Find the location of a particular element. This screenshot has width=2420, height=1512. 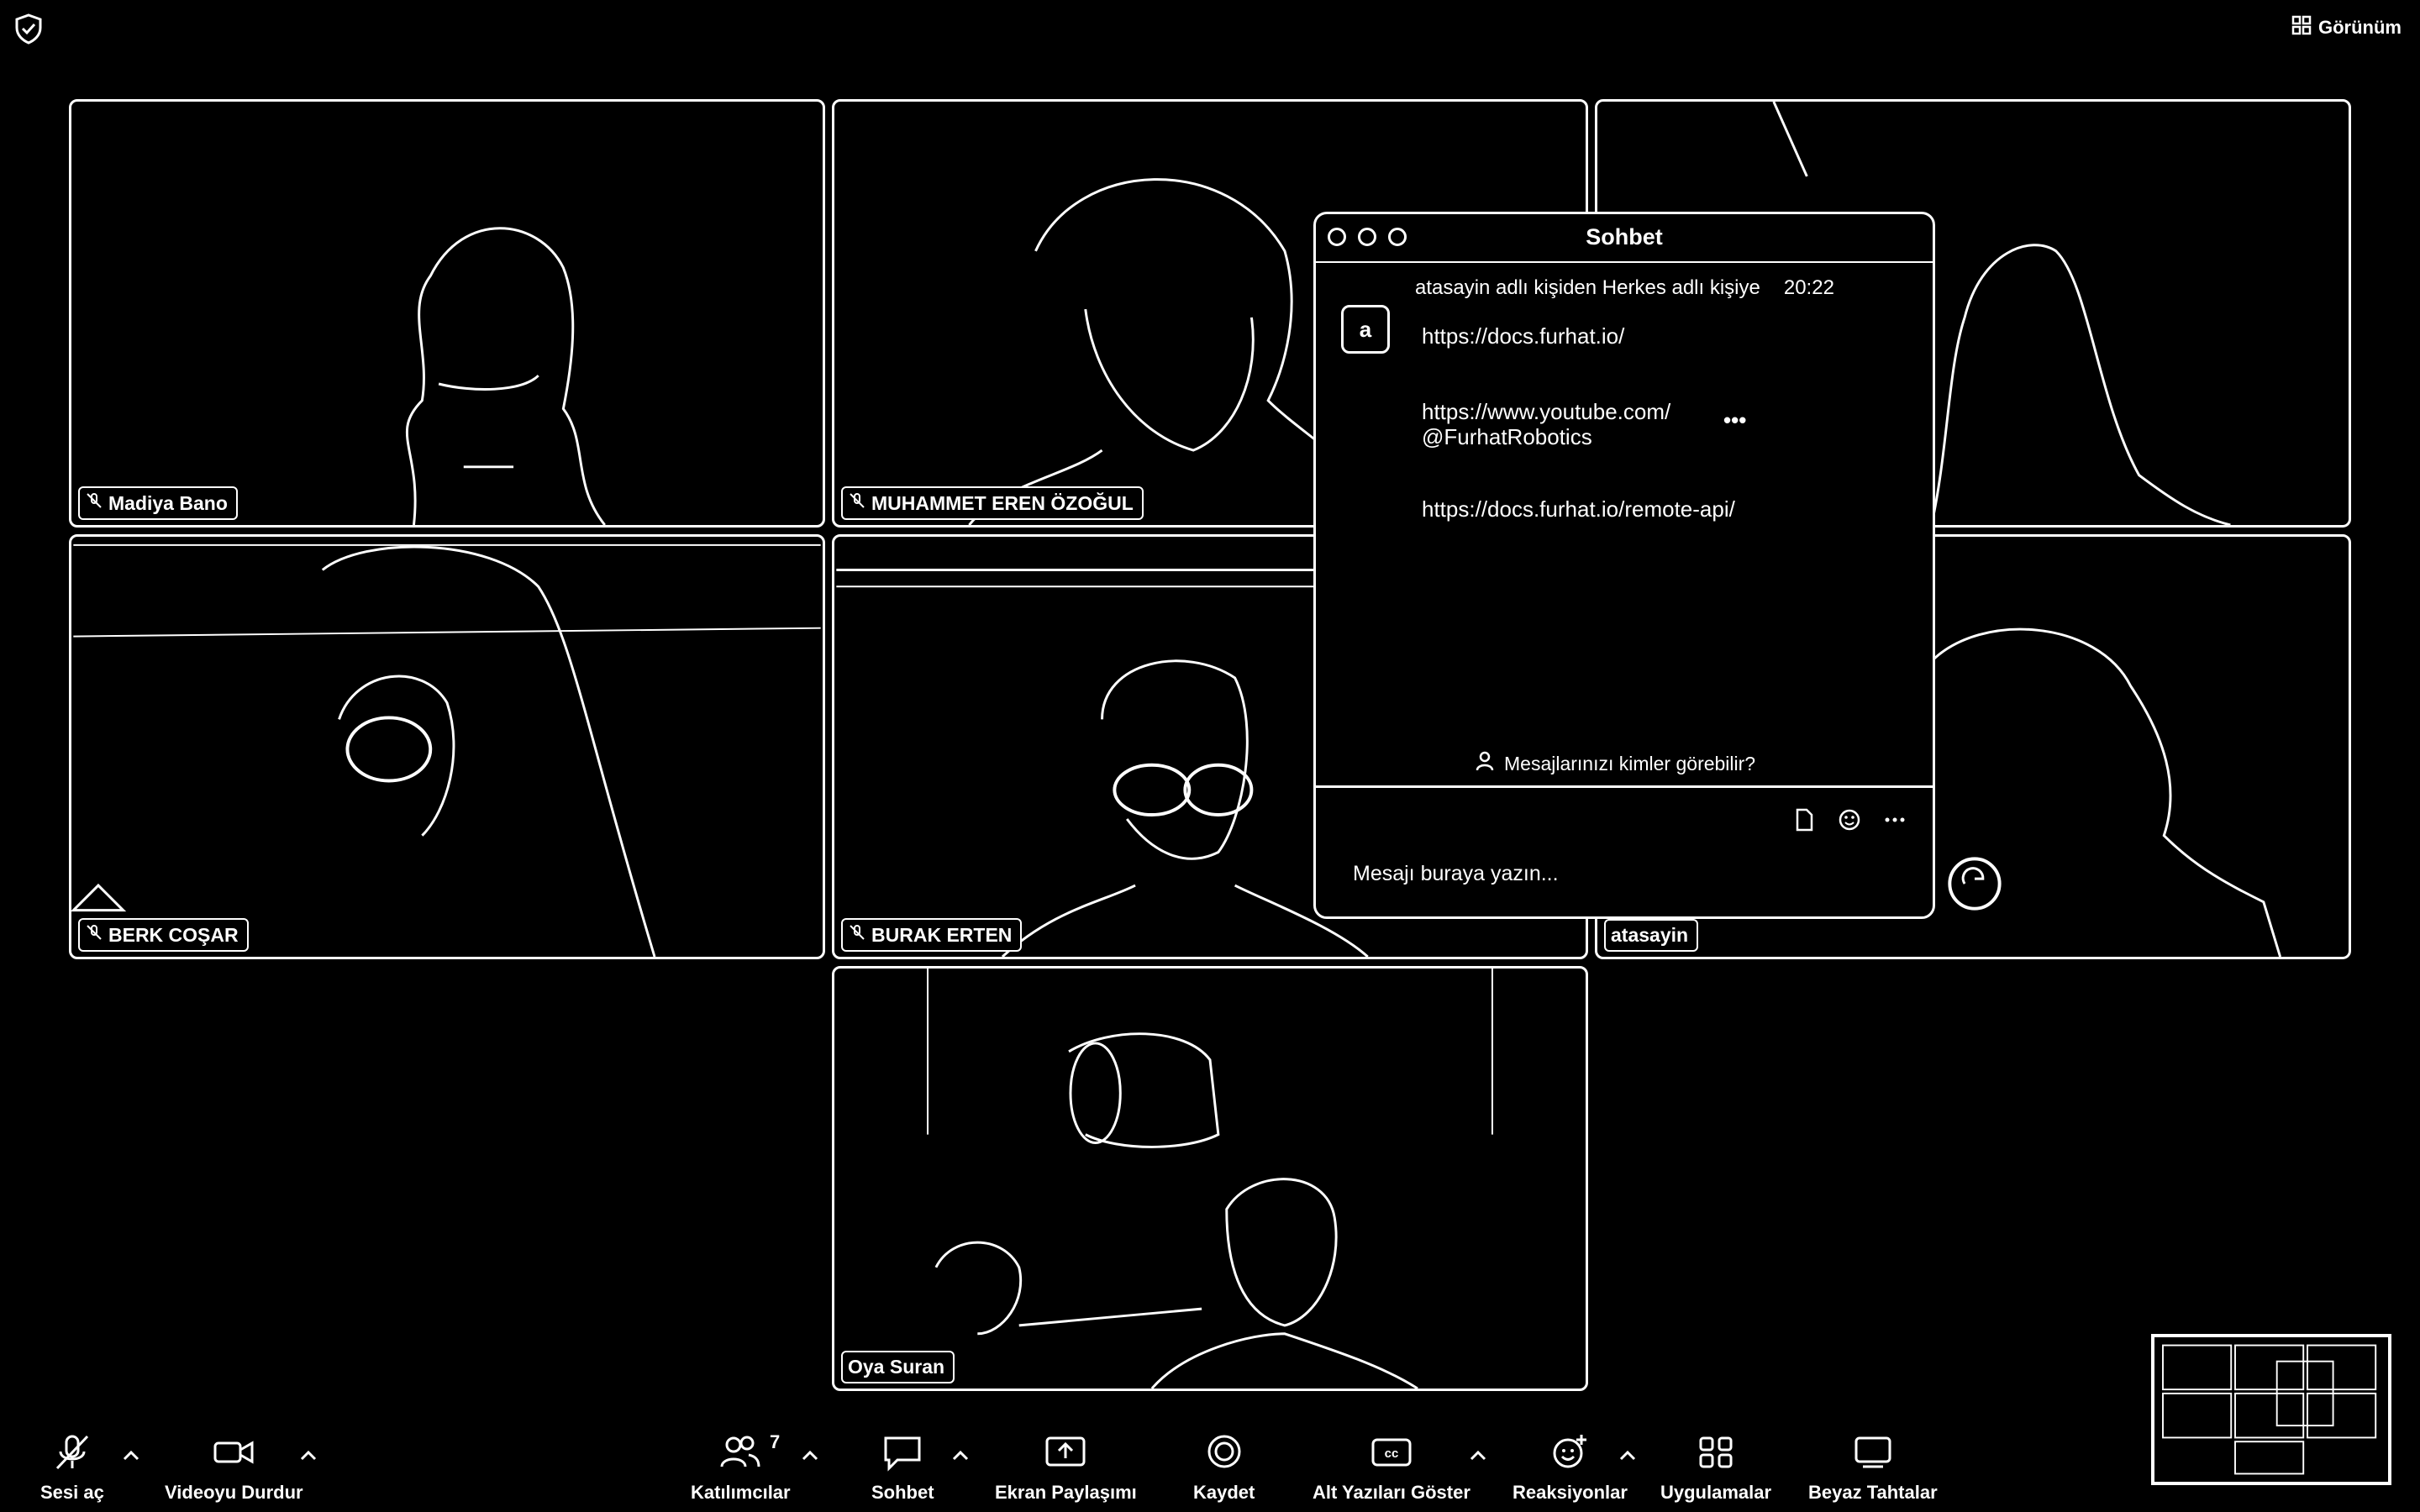

more-icon is located at coordinates (1894, 822).